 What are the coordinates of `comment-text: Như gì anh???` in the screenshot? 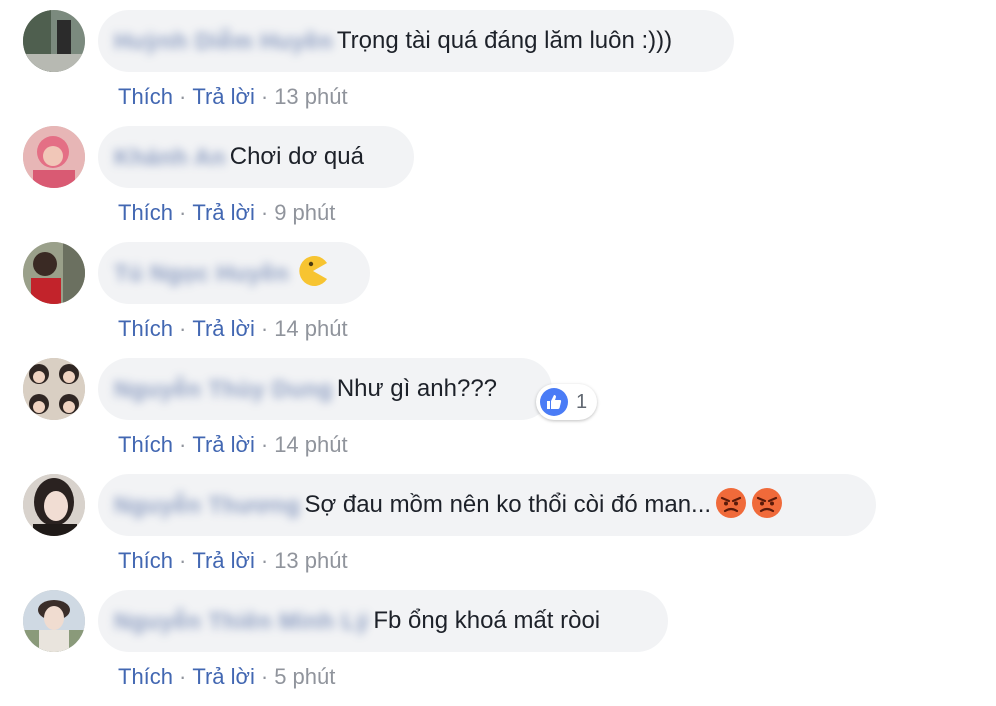 It's located at (417, 388).